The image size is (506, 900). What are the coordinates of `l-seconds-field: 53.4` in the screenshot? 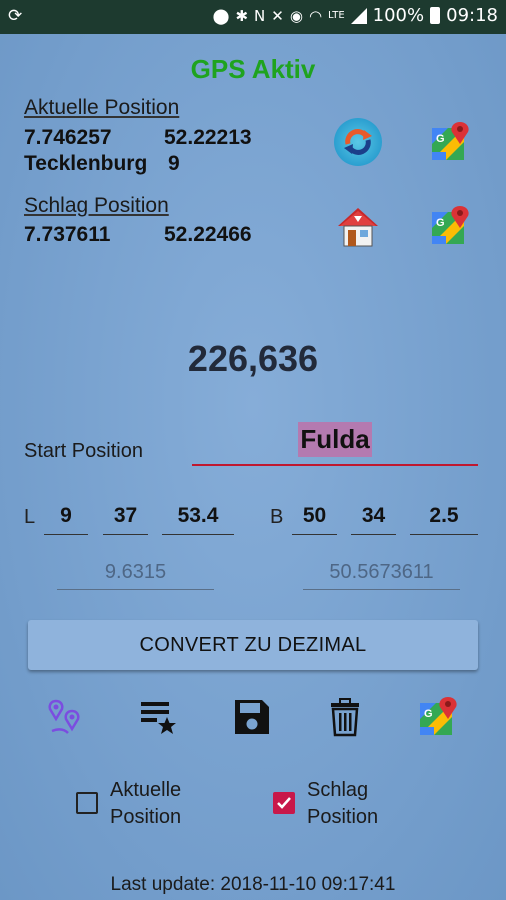 It's located at (198, 516).